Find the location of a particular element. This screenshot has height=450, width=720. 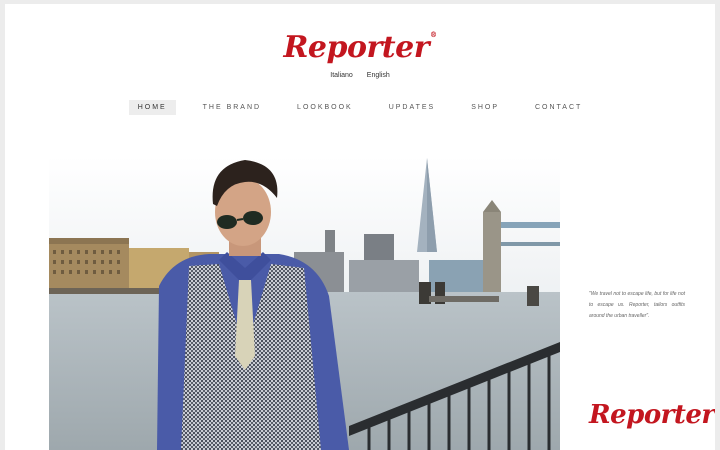

brand-logo: Reporter® is located at coordinates (360, 47).